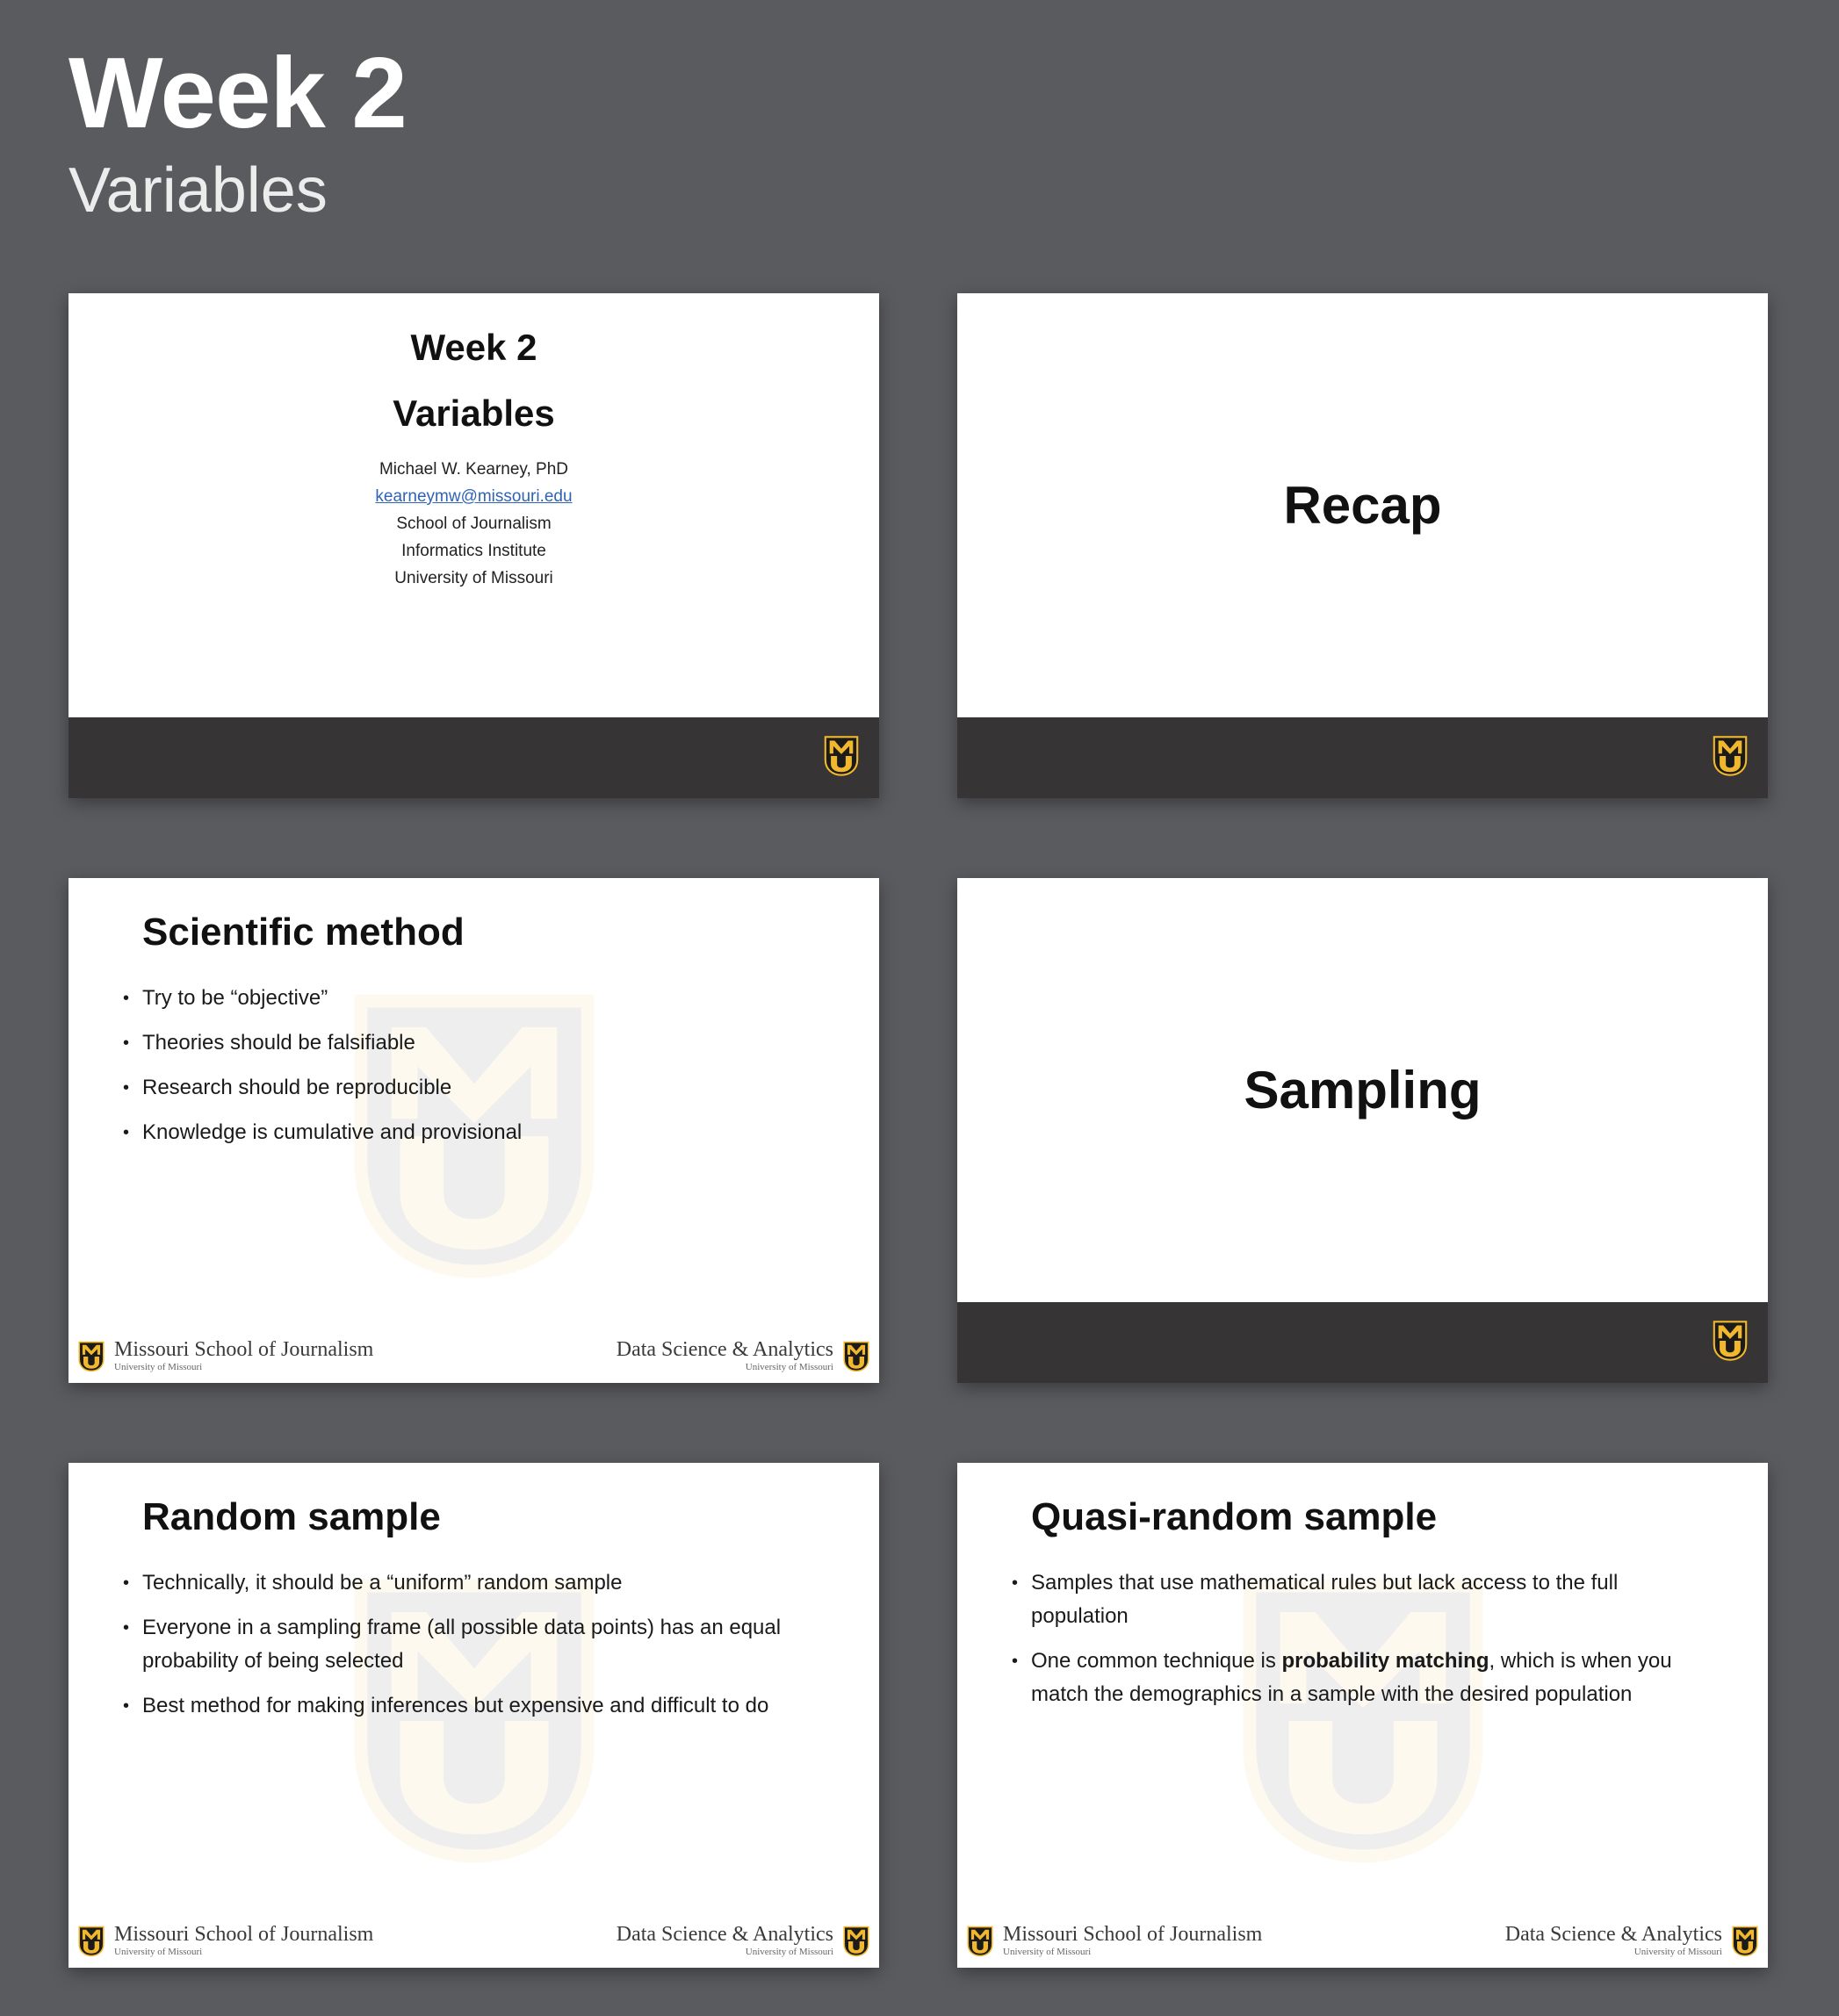  Describe the element at coordinates (1363, 1130) in the screenshot. I see `slide-sampling: Sampling` at that location.